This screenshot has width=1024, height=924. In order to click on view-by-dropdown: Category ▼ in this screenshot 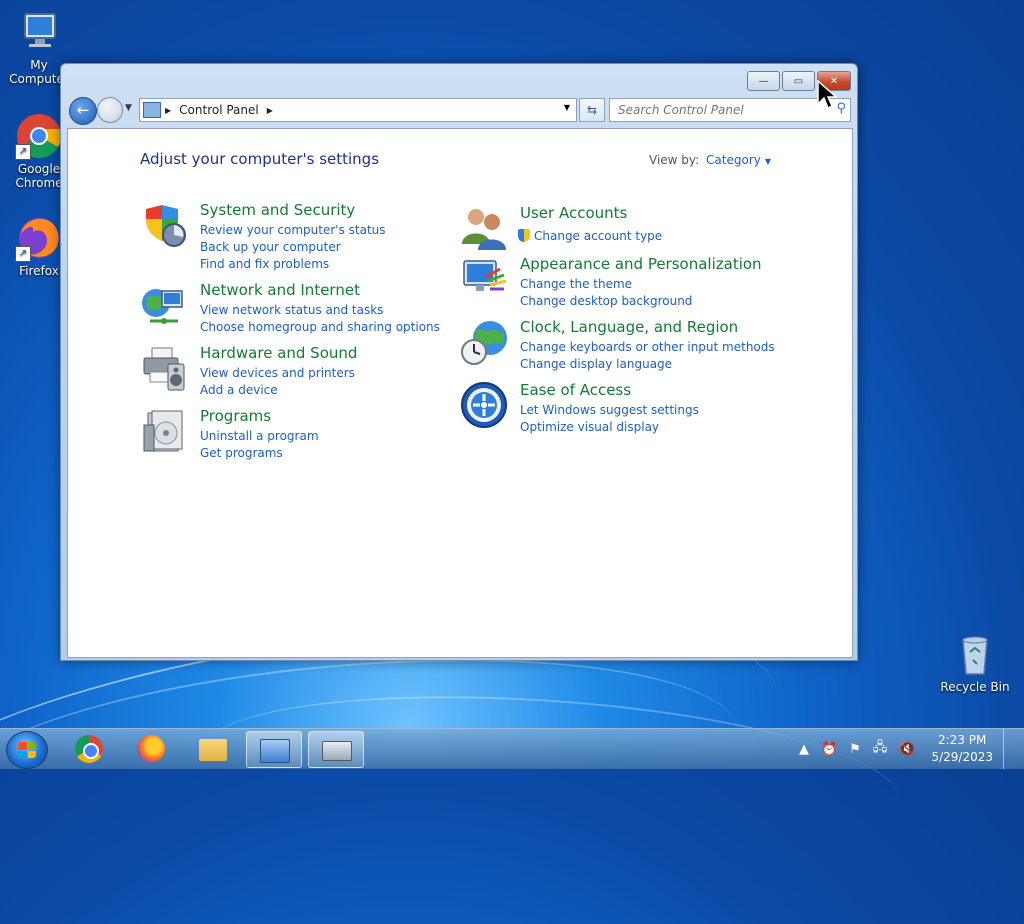, I will do `click(738, 160)`.